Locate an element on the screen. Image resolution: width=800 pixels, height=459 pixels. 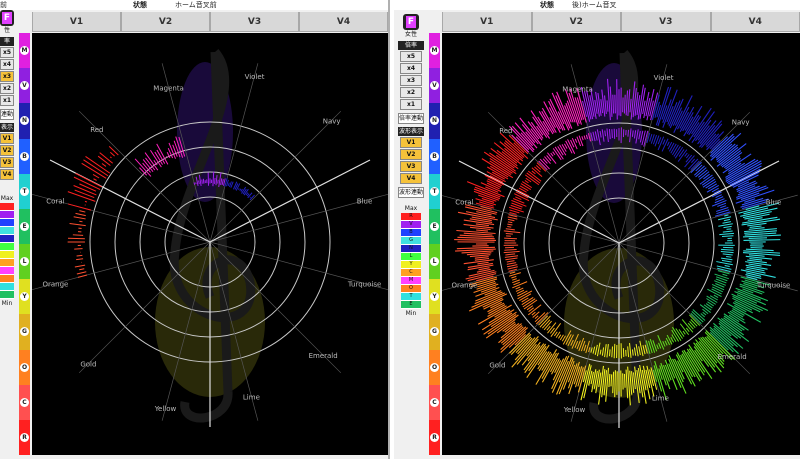
link-button: 連動 is located at coordinates (7, 114).